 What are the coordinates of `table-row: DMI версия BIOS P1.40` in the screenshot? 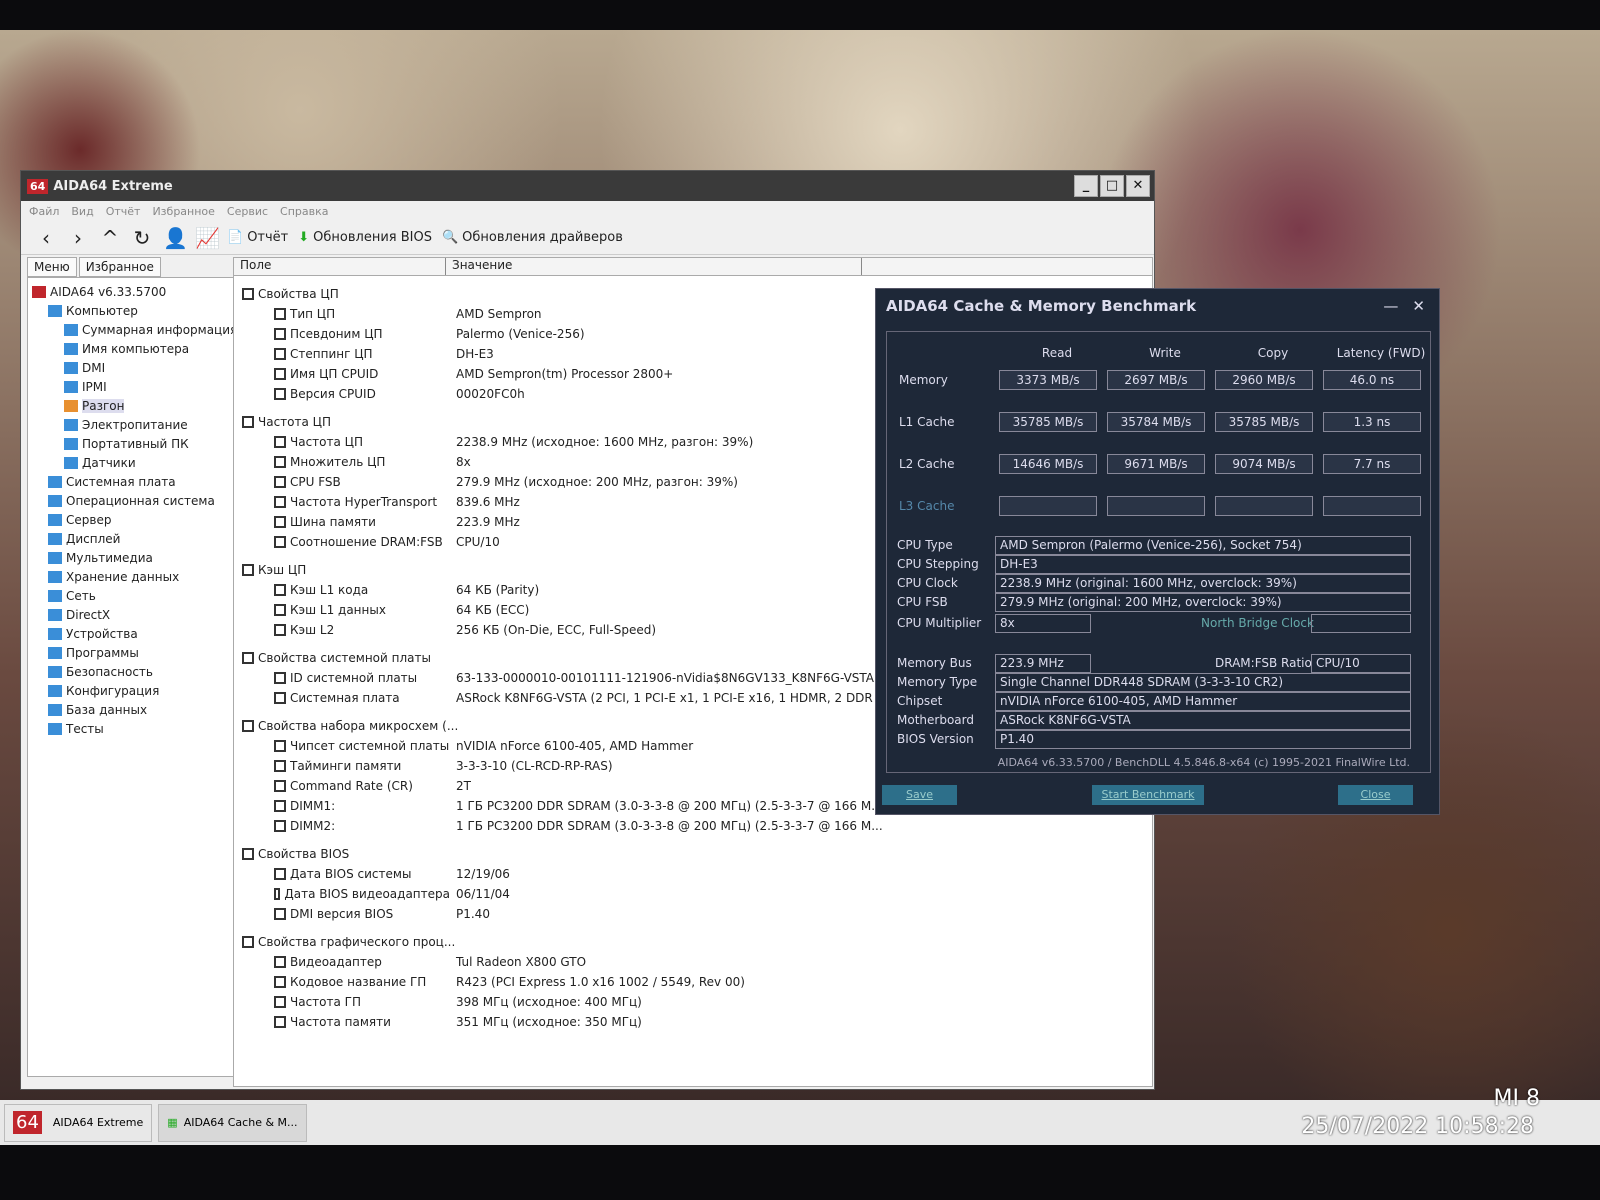 It's located at (693, 914).